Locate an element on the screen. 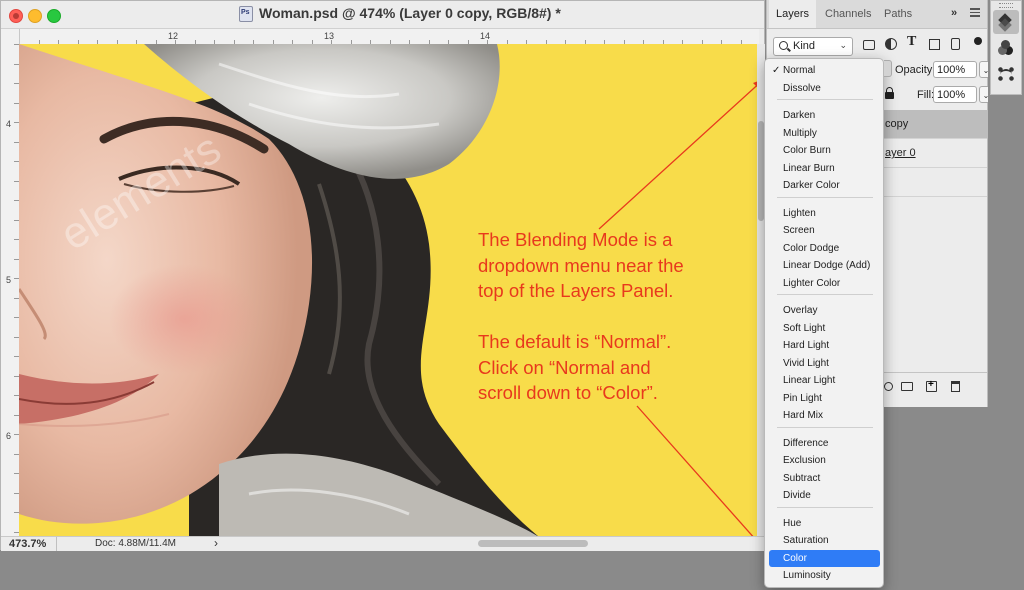  horizontal-scroll-thumb is located at coordinates (533, 543).